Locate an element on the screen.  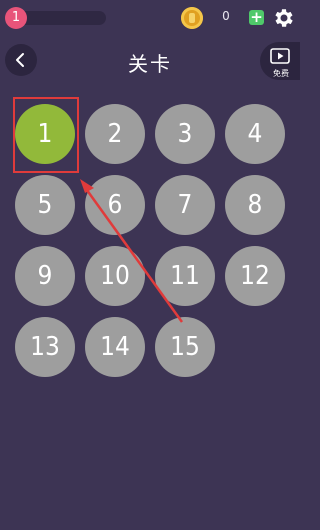
annotation-arrow is located at coordinates (132, 251).